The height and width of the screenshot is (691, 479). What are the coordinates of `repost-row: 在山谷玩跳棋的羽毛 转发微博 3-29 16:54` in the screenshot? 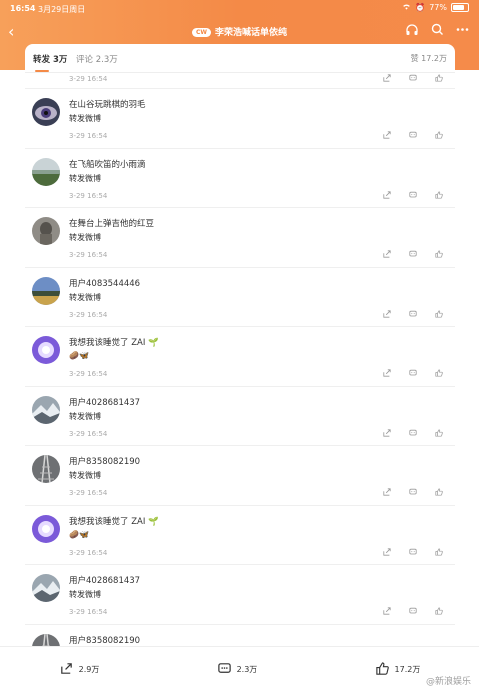 It's located at (240, 119).